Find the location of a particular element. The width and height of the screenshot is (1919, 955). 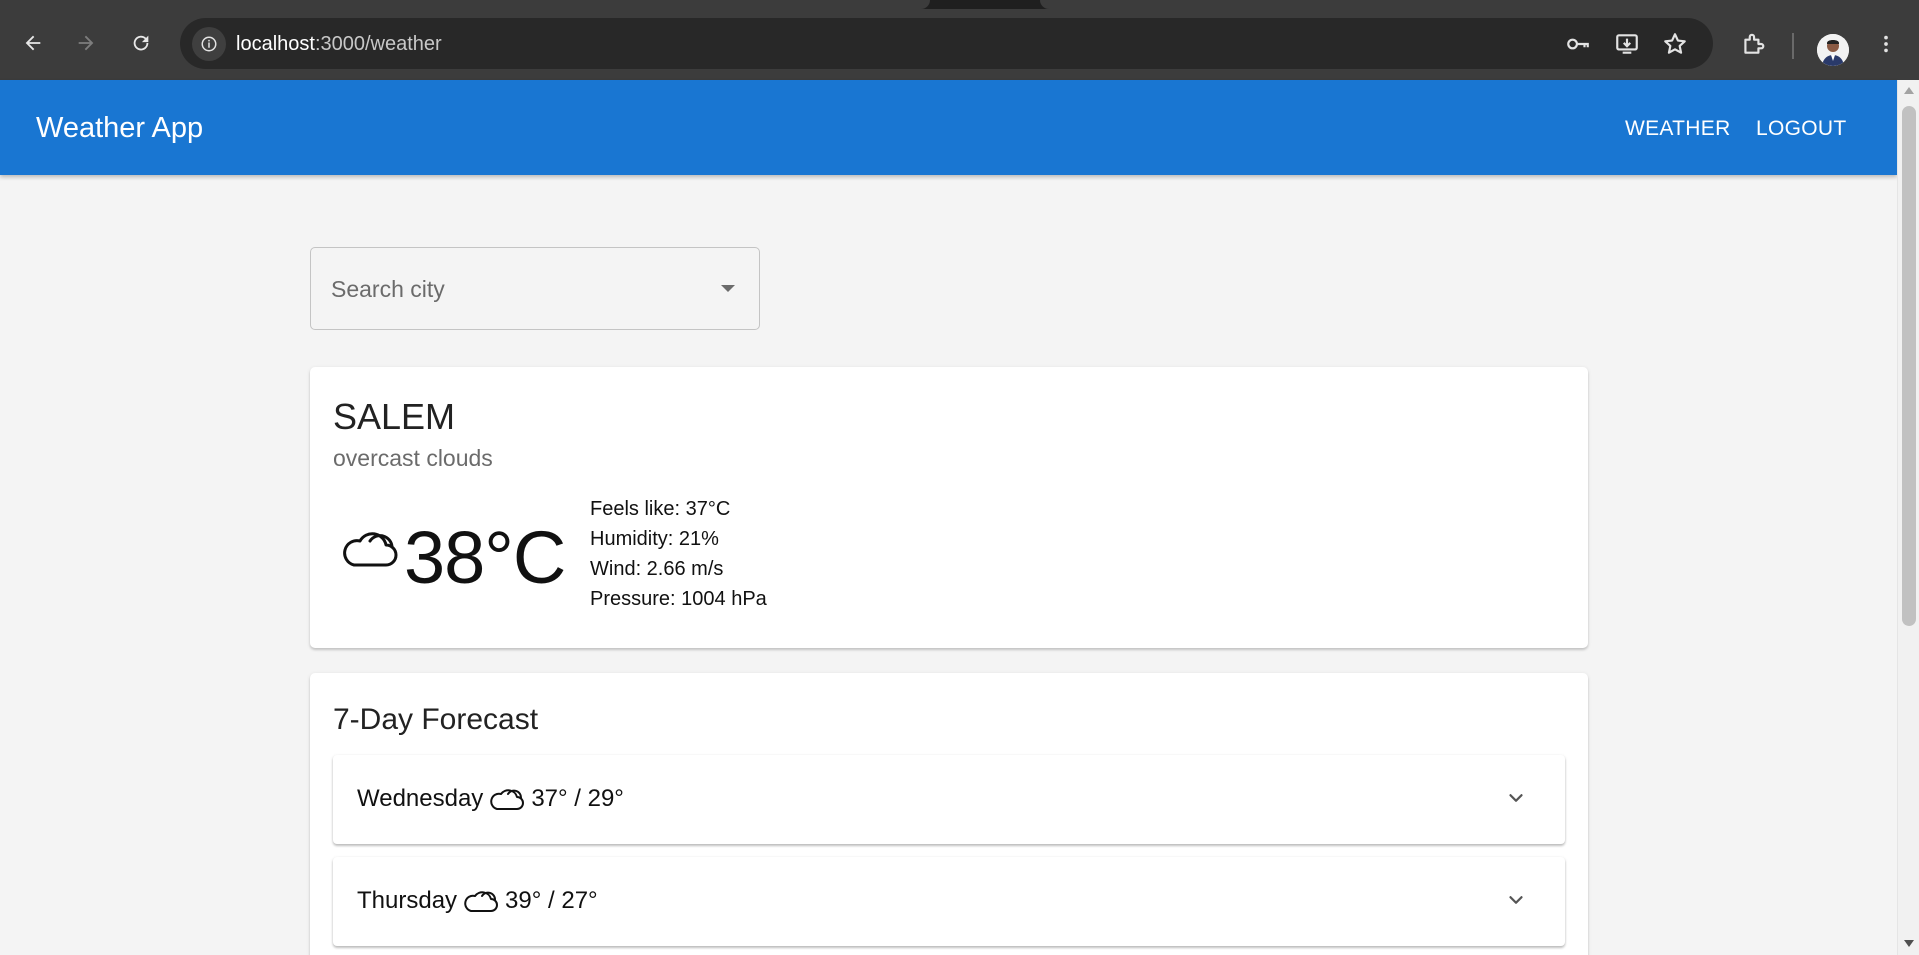

url-path: :3000/weather is located at coordinates (378, 44).